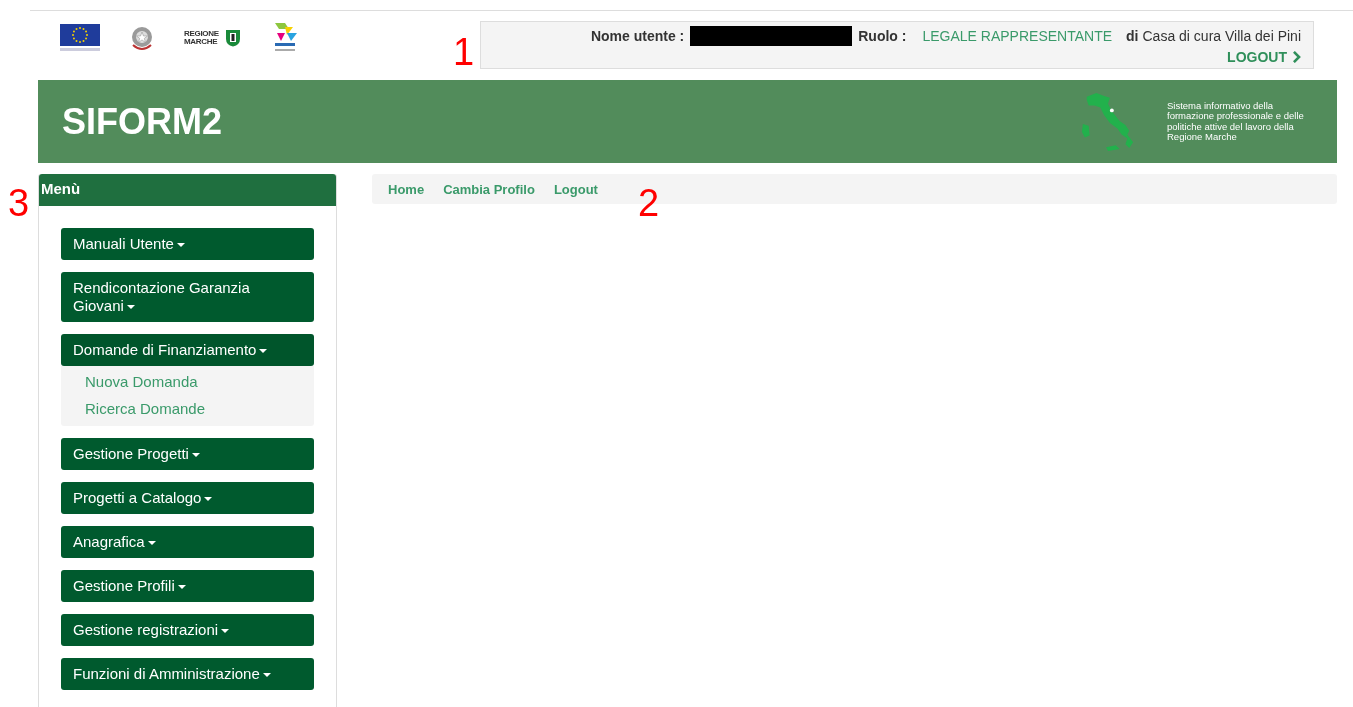 Image resolution: width=1353 pixels, height=707 pixels. Describe the element at coordinates (1264, 56) in the screenshot. I see `logout-link: LOGOUT` at that location.